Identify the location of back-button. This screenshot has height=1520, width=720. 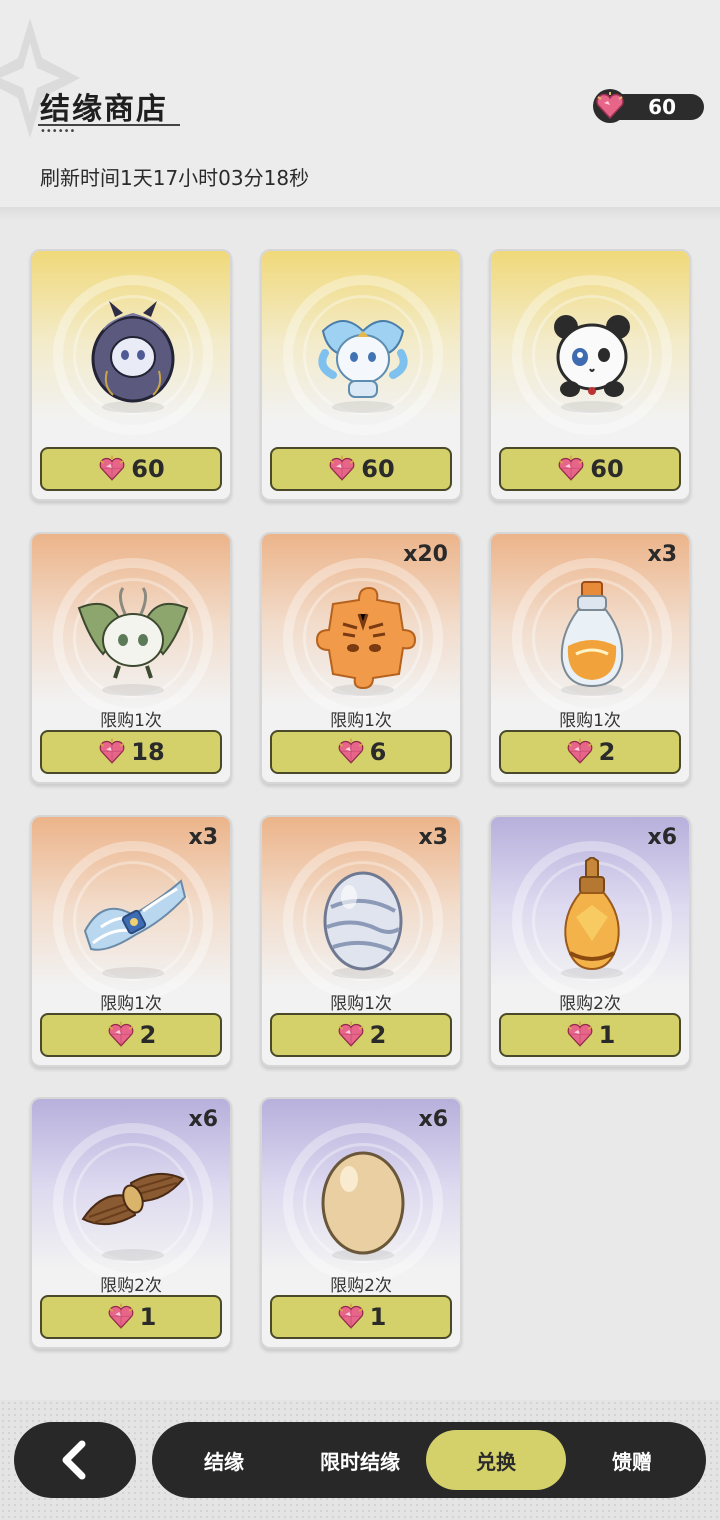
(75, 1460).